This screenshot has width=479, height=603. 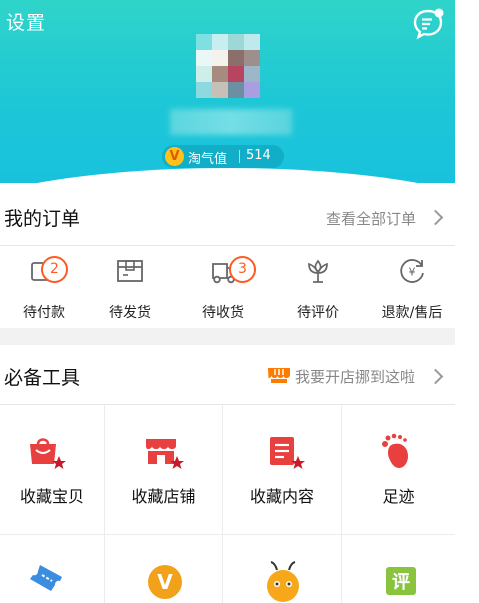 What do you see at coordinates (51, 496) in the screenshot?
I see `tool-label: 收藏宝贝` at bounding box center [51, 496].